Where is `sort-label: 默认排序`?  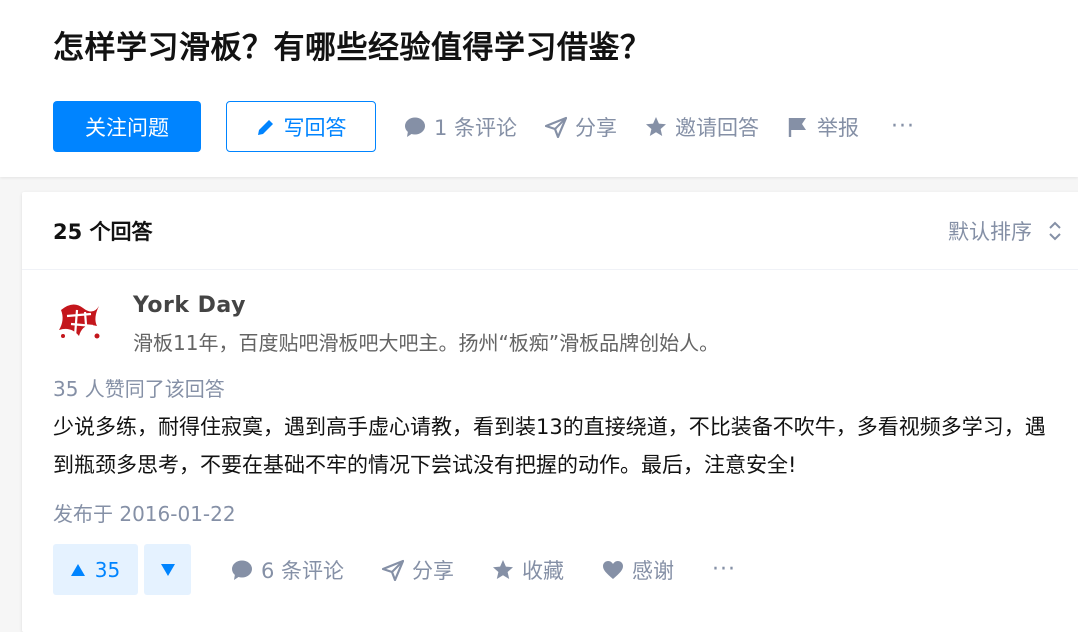 sort-label: 默认排序 is located at coordinates (990, 232).